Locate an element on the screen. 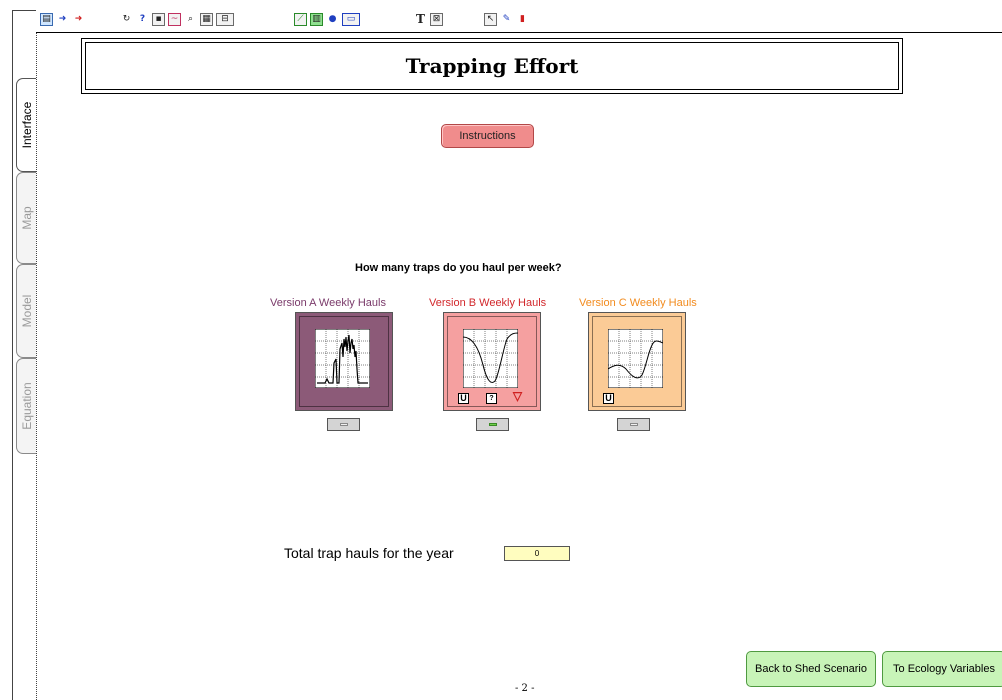 The width and height of the screenshot is (1002, 700). version-a-switch is located at coordinates (343, 424).